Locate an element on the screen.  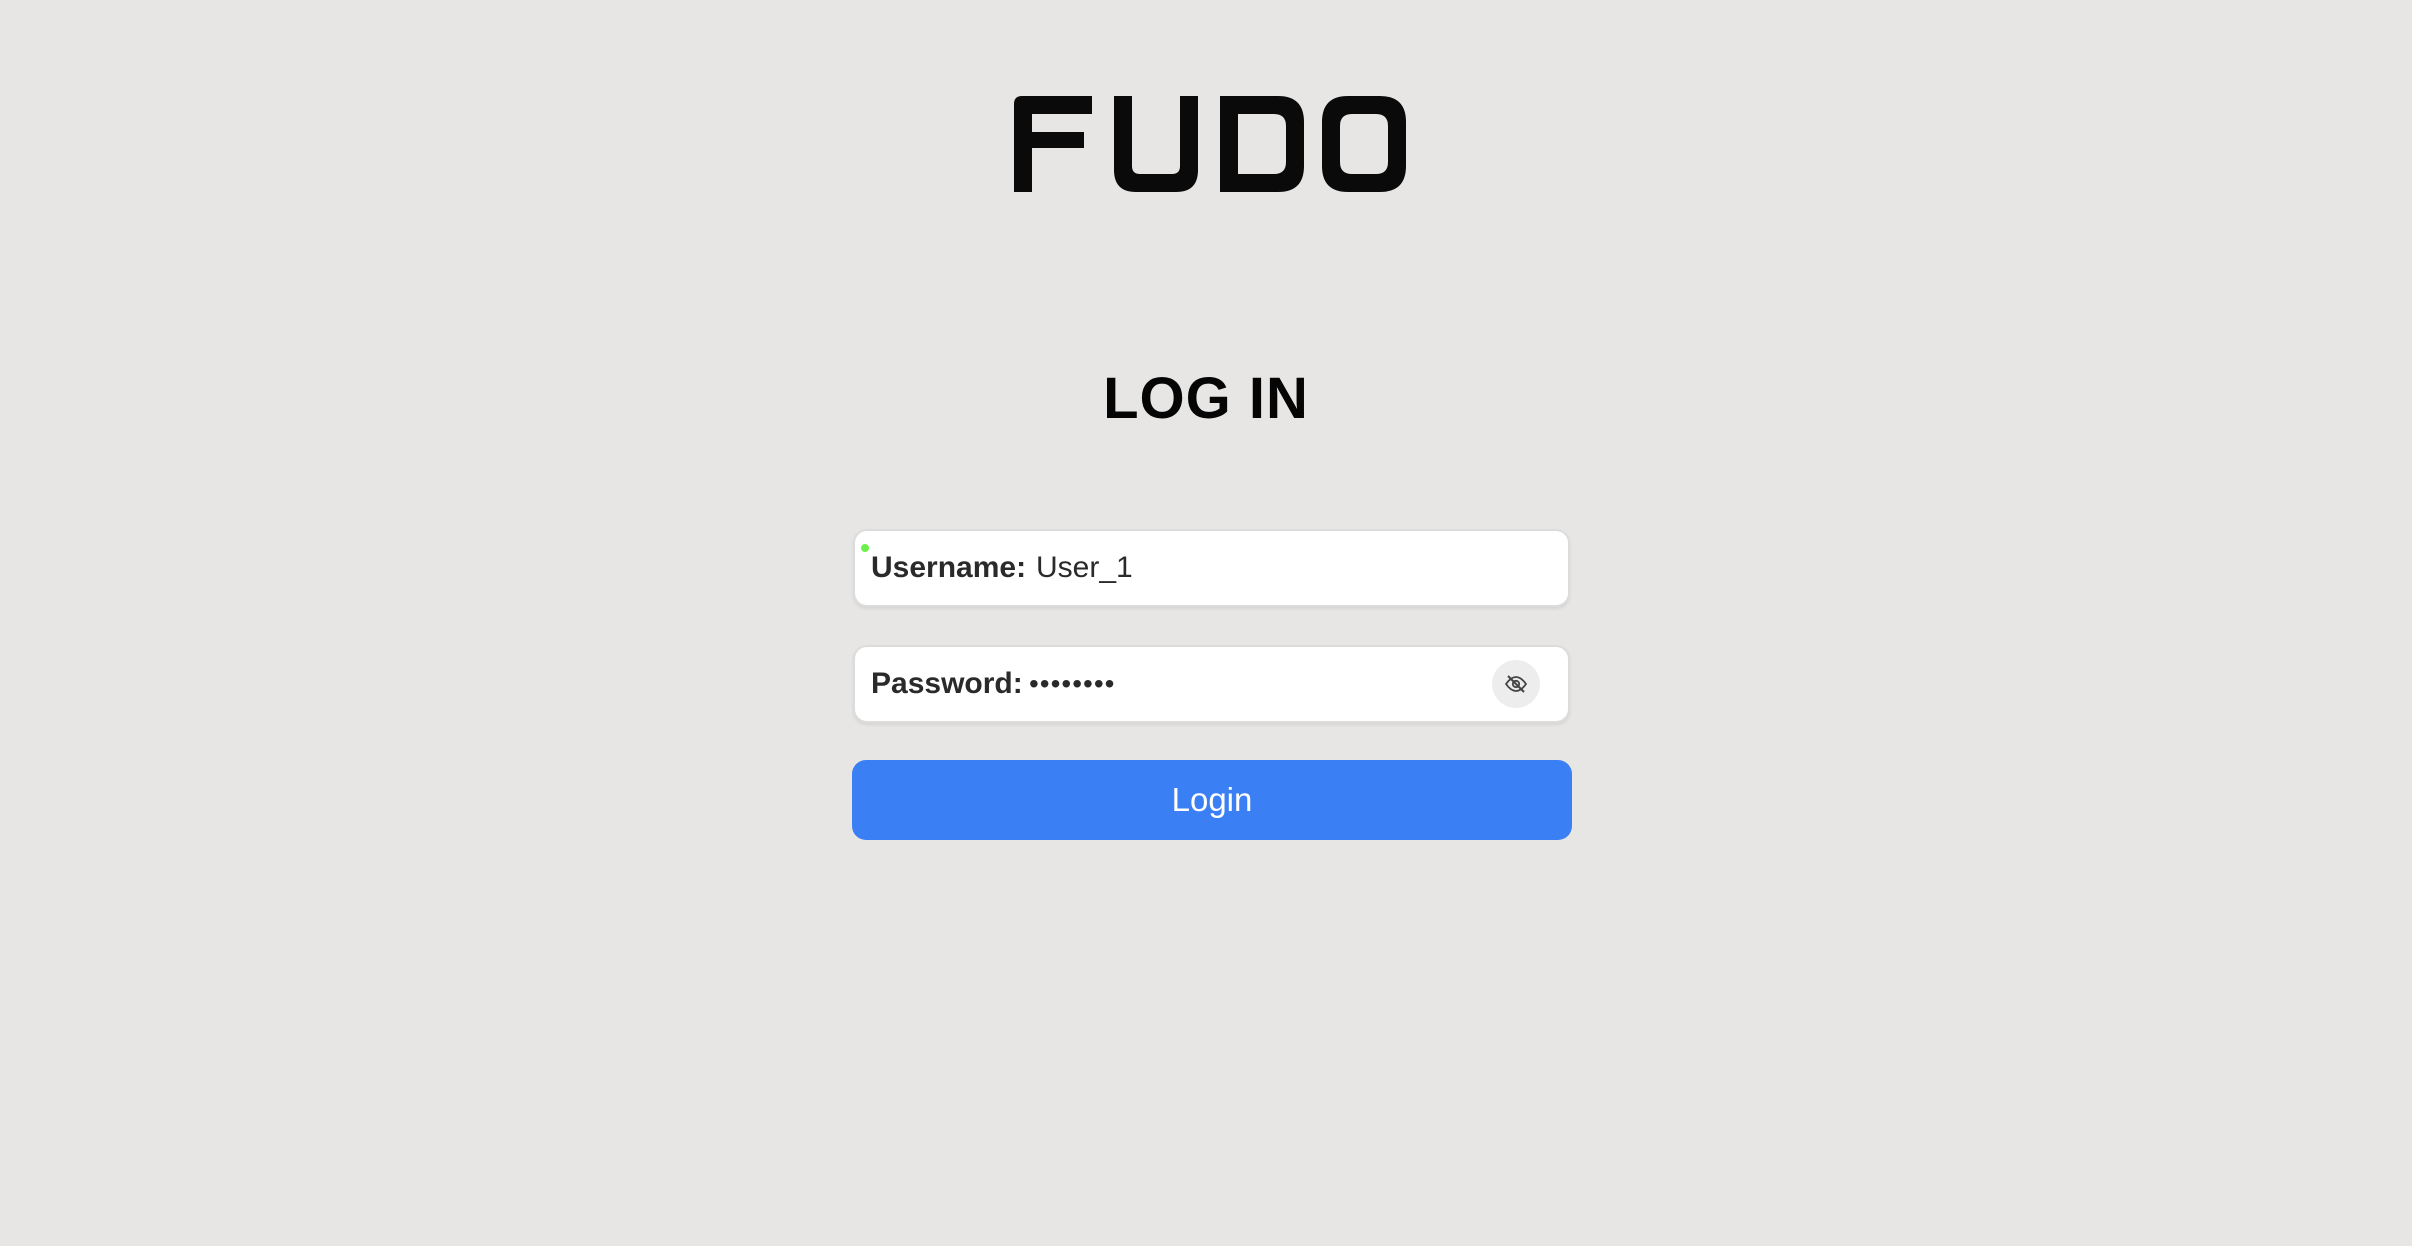
fudo-logo is located at coordinates (1210, 143).